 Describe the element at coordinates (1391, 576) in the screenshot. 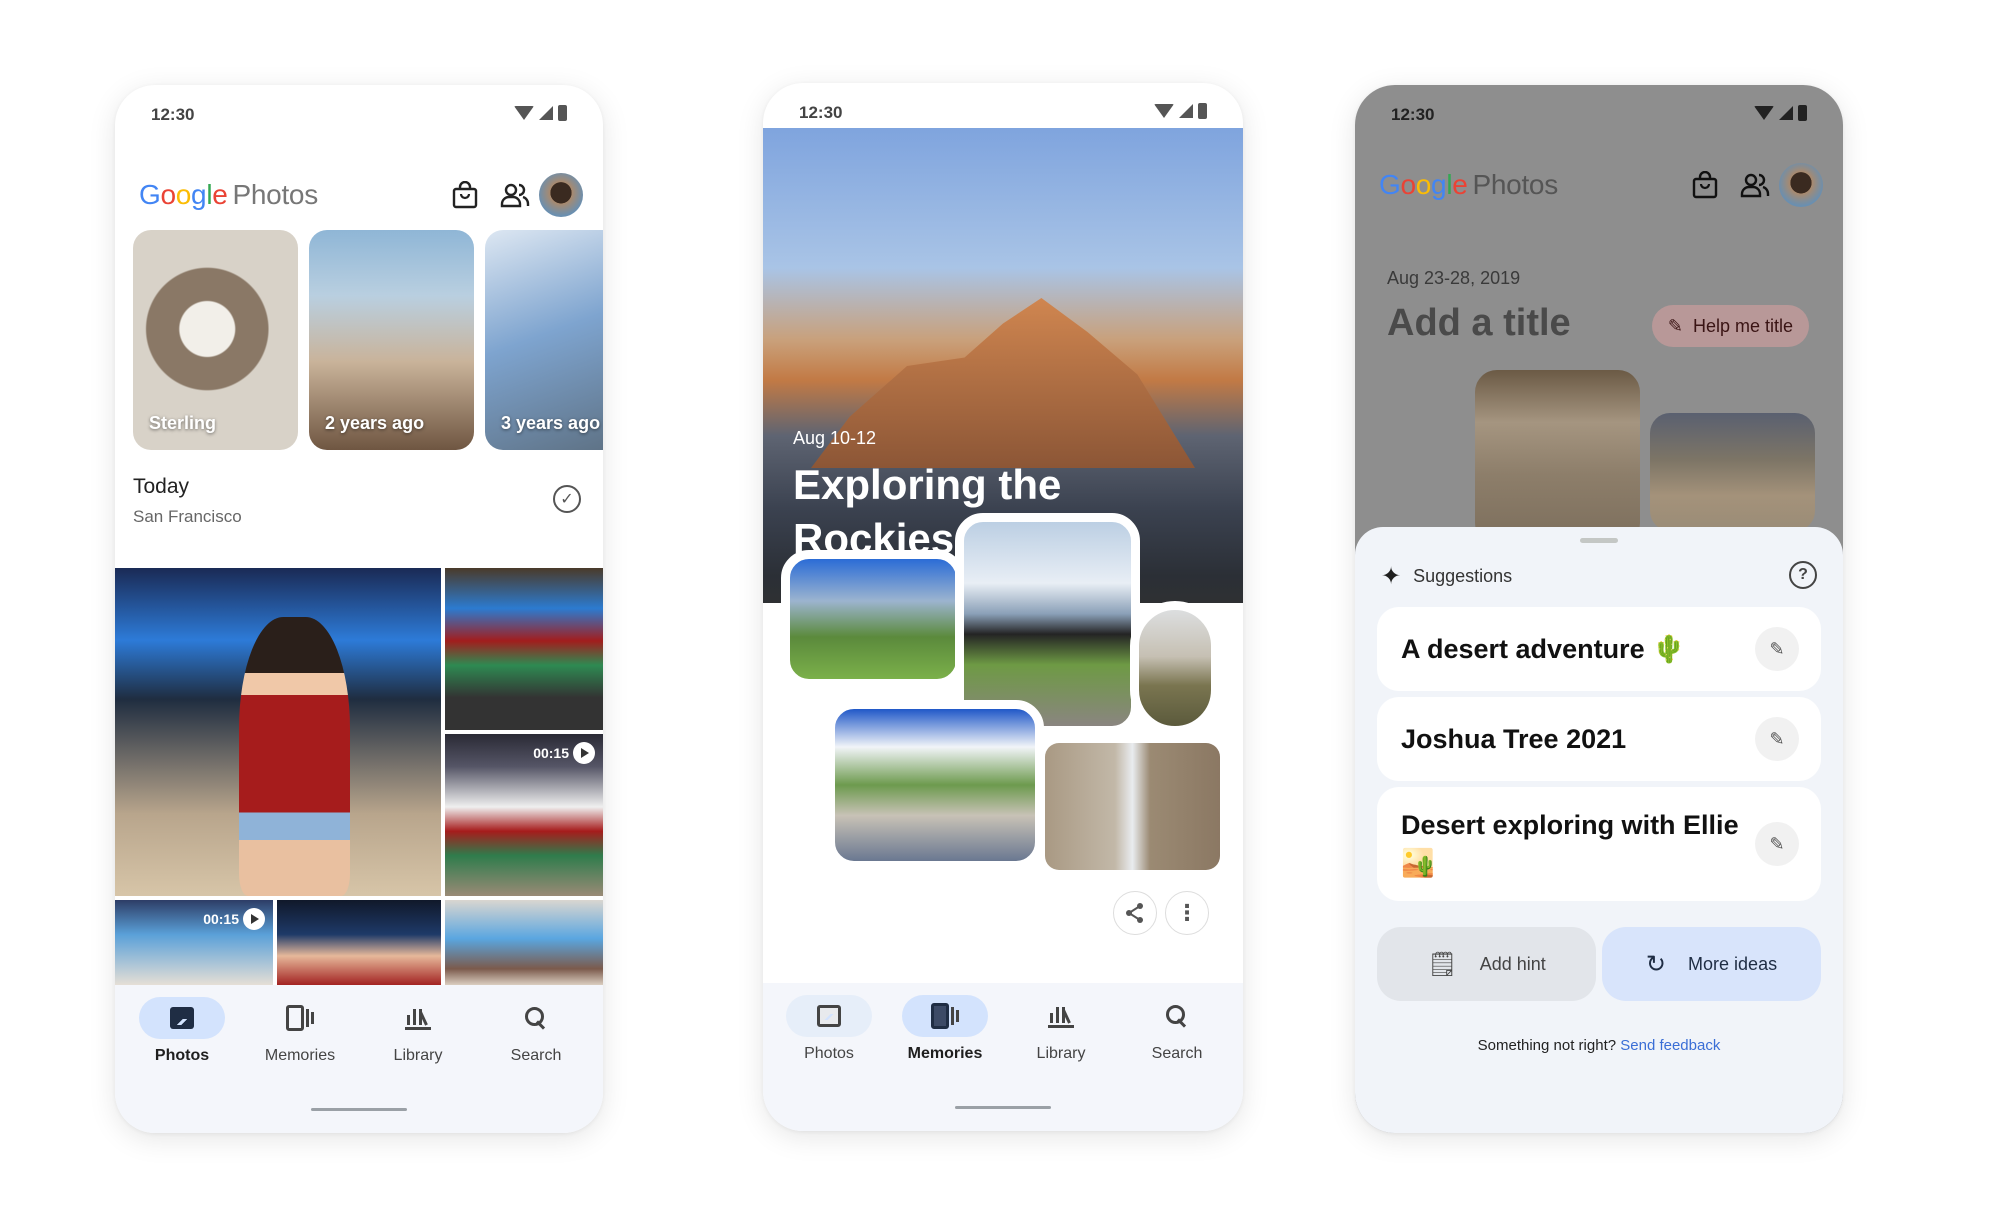

I see `sparkle-icon: ✦` at that location.